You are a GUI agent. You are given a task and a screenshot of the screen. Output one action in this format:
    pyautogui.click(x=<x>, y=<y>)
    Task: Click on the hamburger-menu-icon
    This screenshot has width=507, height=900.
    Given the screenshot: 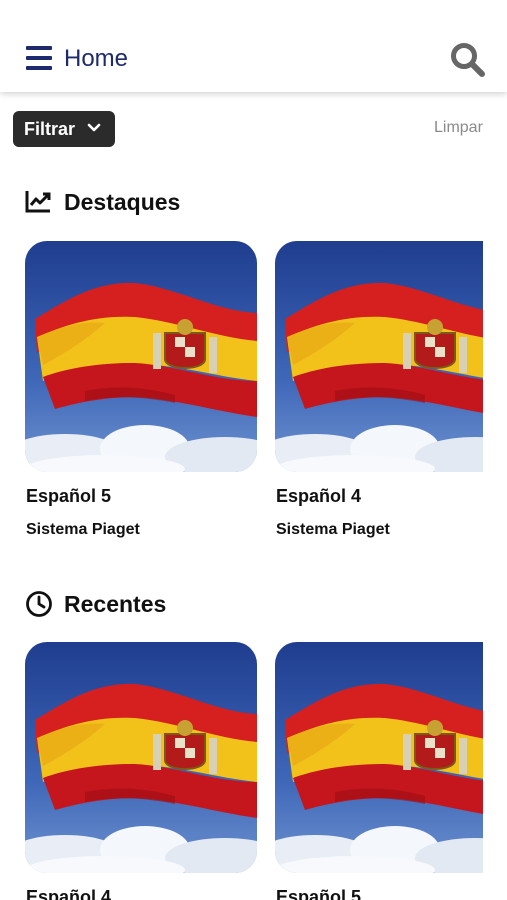 What is the action you would take?
    pyautogui.click(x=39, y=58)
    